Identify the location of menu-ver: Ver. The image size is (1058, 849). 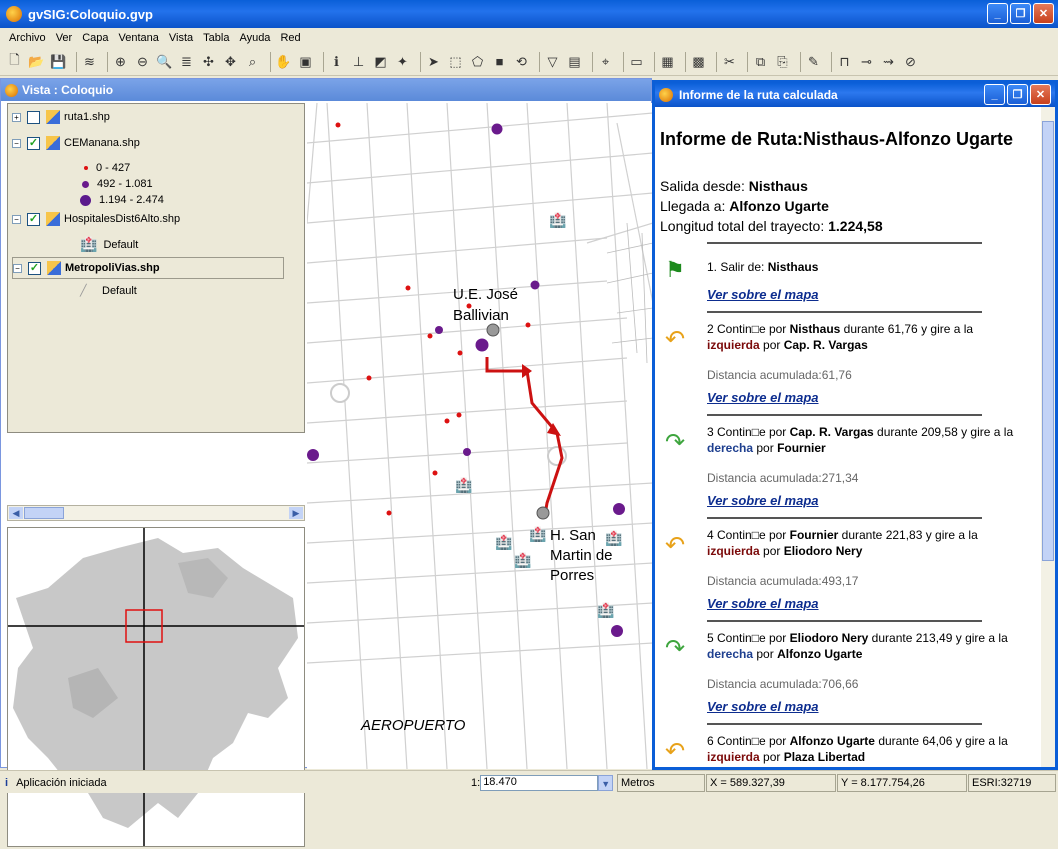
(64, 38).